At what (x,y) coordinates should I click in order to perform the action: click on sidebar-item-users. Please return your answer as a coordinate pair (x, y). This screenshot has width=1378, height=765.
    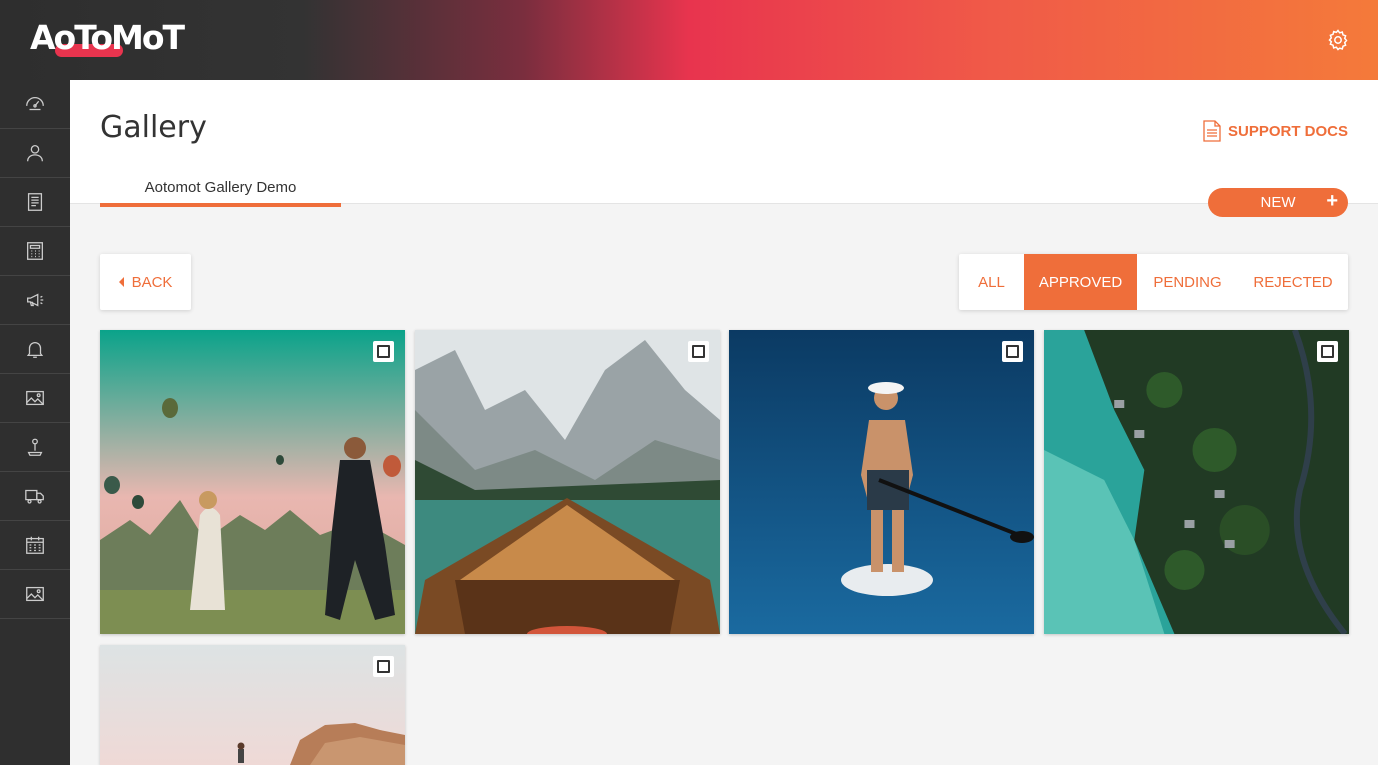
    Looking at the image, I should click on (35, 153).